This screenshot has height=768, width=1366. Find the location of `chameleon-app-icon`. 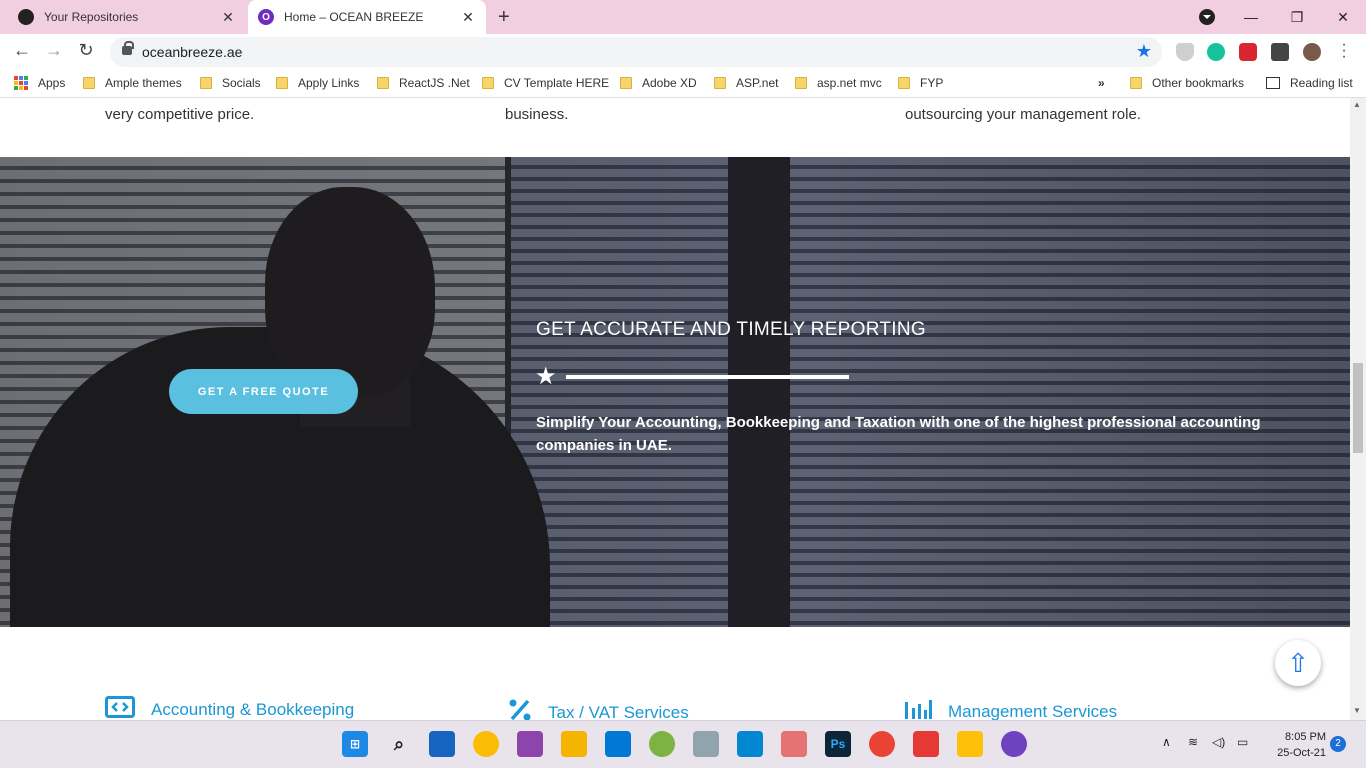

chameleon-app-icon is located at coordinates (662, 744).